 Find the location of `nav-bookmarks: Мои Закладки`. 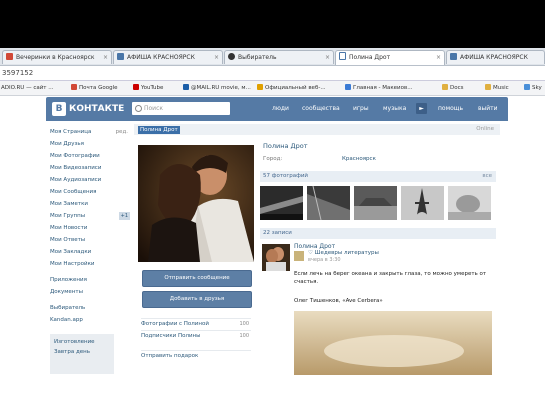

nav-bookmarks: Мои Закладки is located at coordinates (90, 252).